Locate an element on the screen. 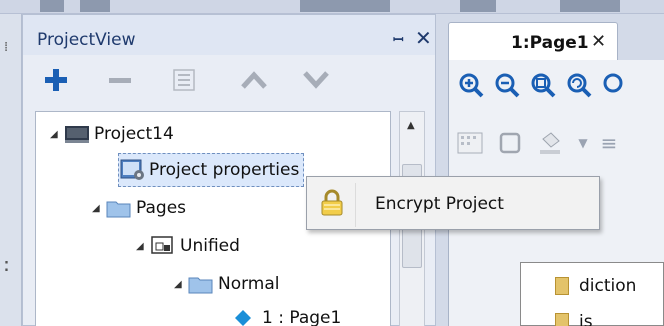 This screenshot has height=326, width=664. tree-item-label: 1 : Page1 is located at coordinates (302, 317).